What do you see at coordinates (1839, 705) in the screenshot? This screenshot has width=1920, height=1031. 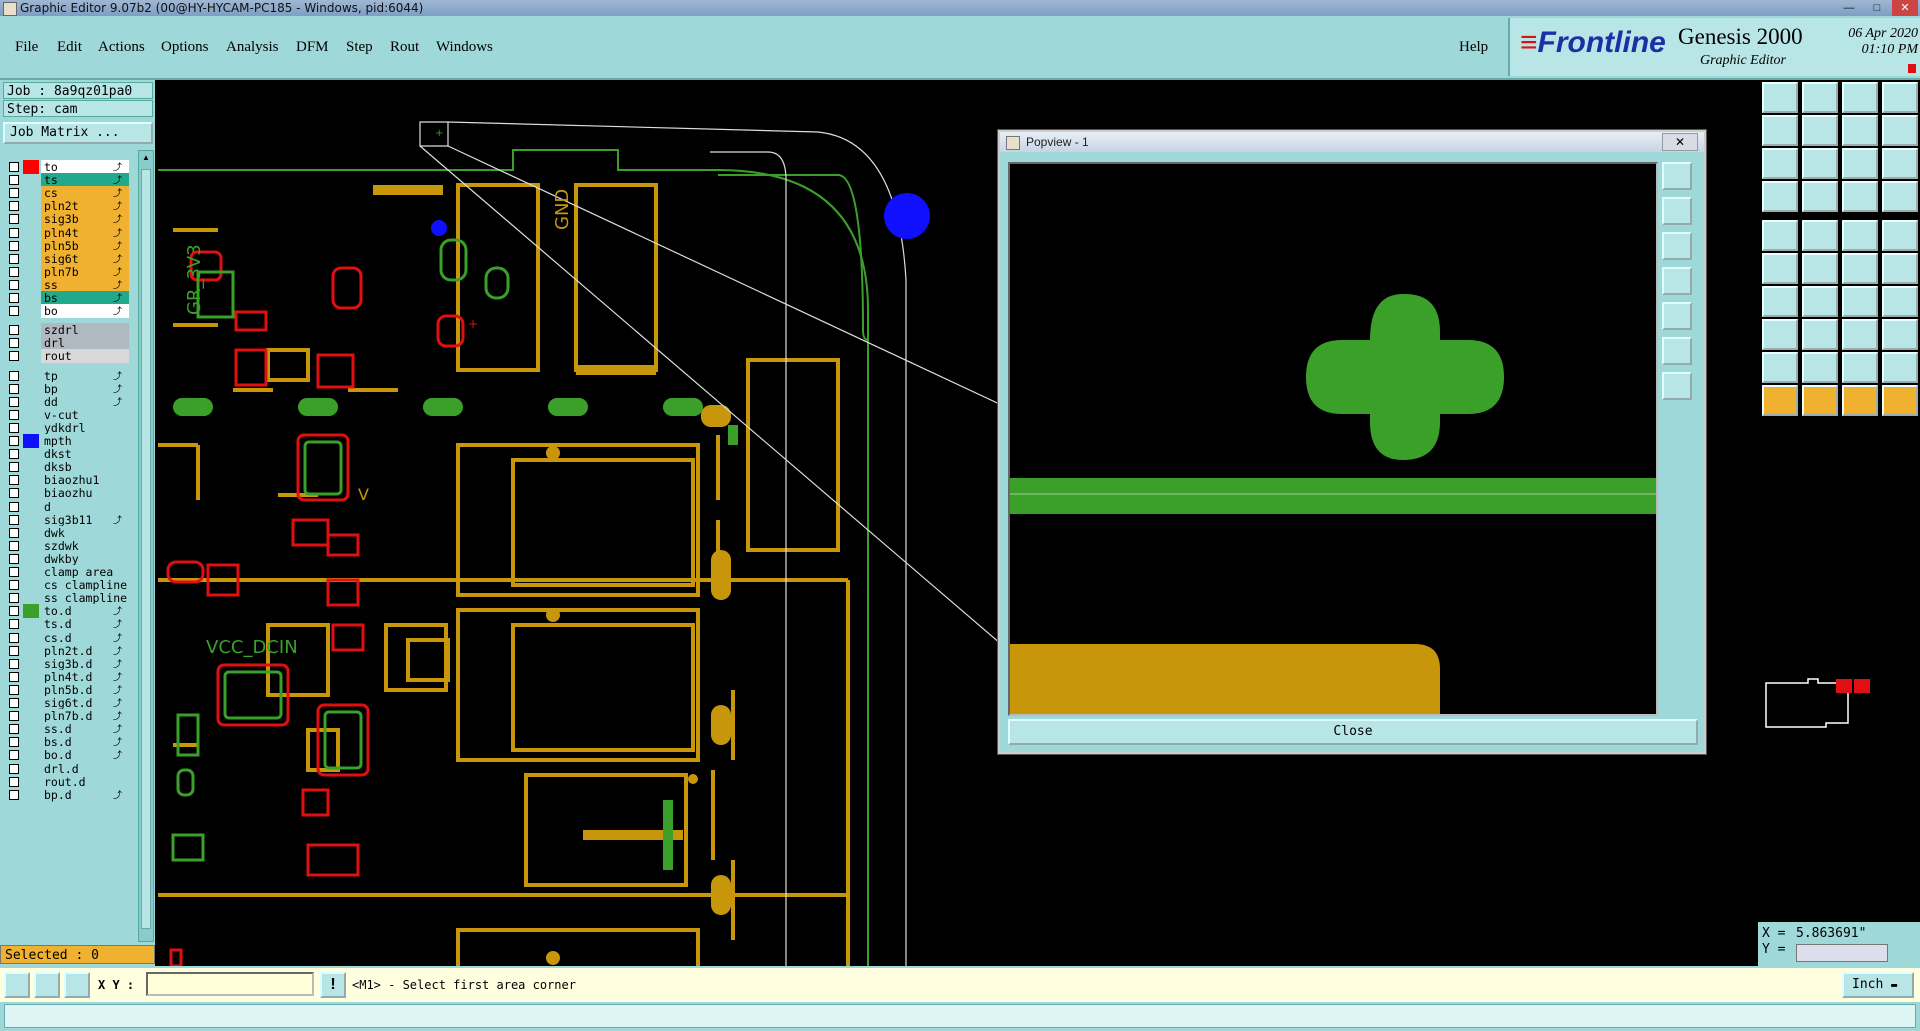 I see `overview-map` at bounding box center [1839, 705].